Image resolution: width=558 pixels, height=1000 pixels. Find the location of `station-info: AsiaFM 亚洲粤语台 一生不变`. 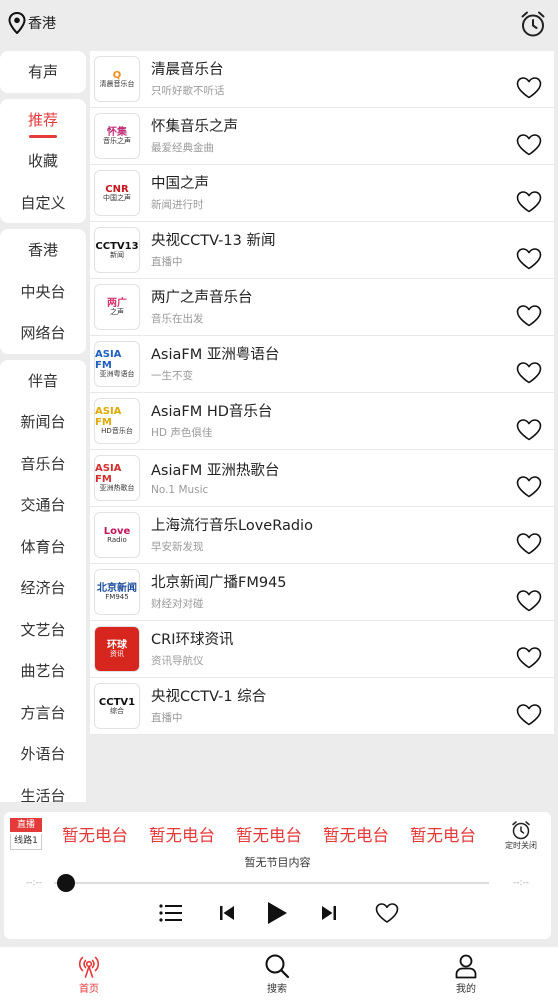

station-info: AsiaFM 亚洲粤语台 一生不变 is located at coordinates (352, 364).